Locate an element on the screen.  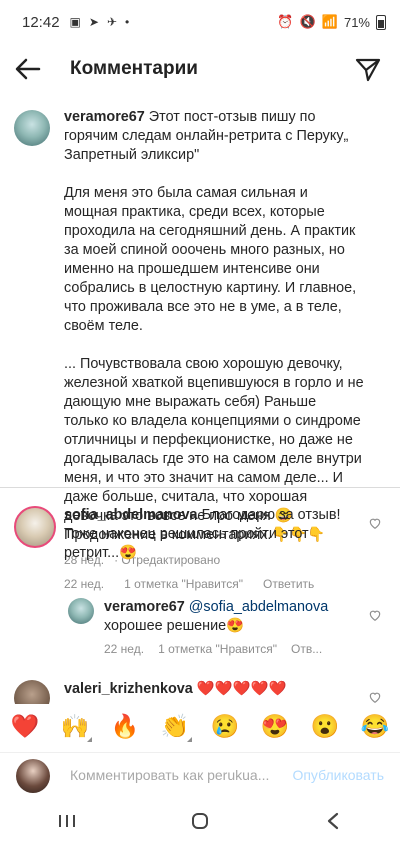
post-username: veramore67 is located at coordinates (104, 117).